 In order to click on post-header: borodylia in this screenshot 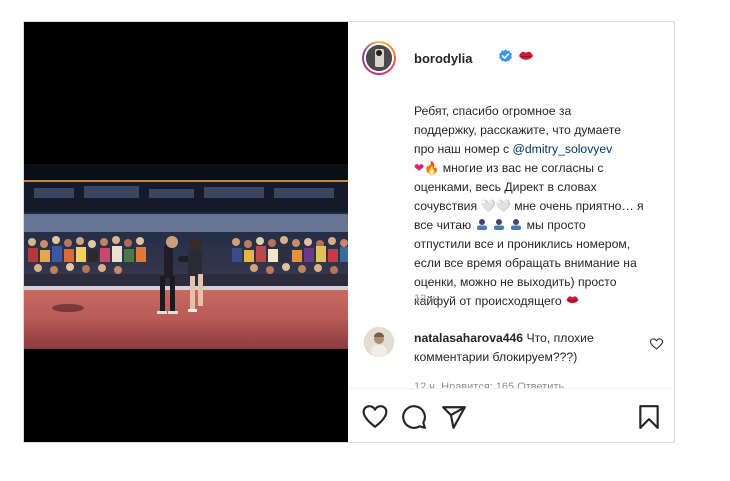, I will do `click(511, 54)`.